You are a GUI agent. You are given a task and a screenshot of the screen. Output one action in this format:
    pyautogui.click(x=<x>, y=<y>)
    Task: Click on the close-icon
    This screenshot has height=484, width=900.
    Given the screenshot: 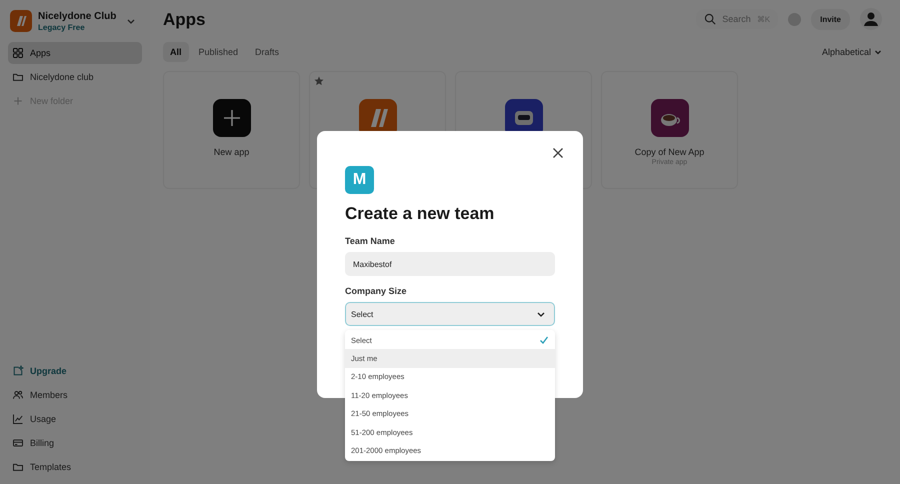 What is the action you would take?
    pyautogui.click(x=558, y=153)
    